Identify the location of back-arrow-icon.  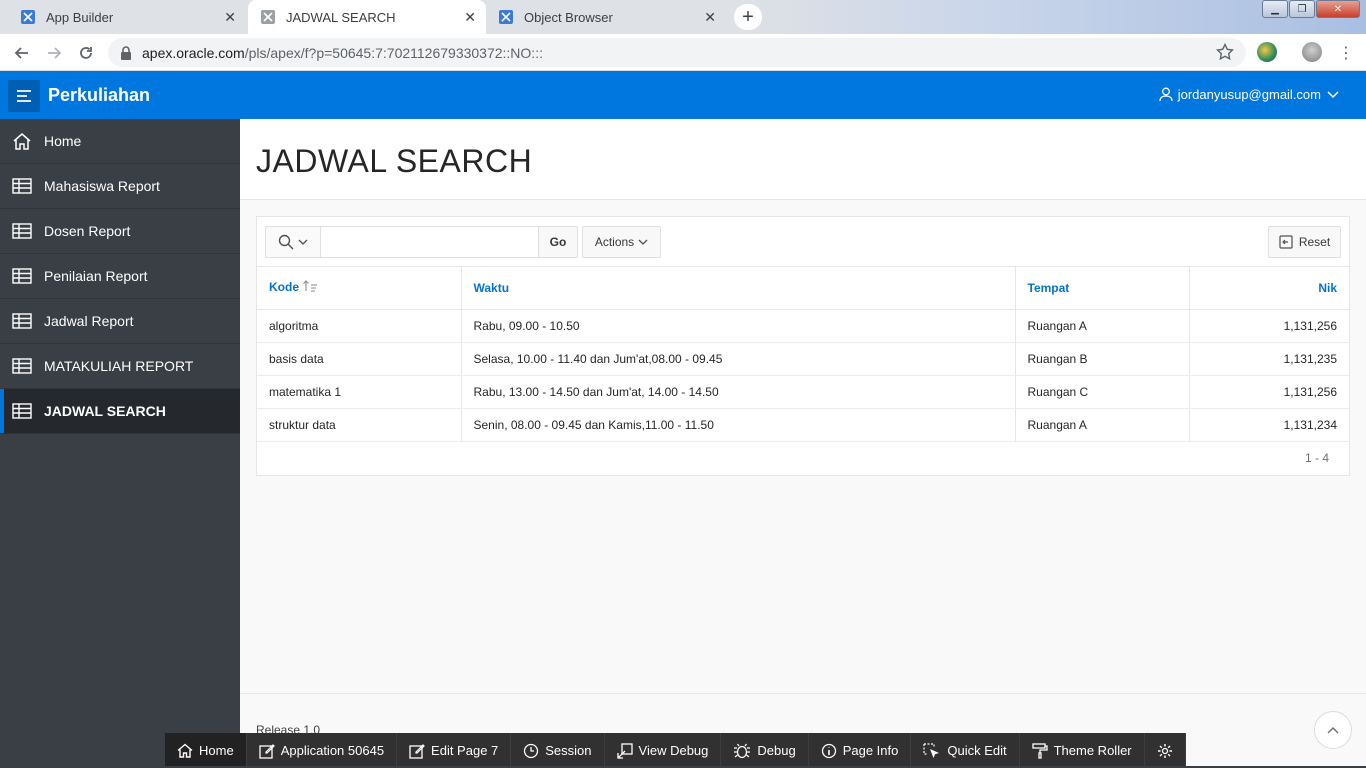
(22, 53).